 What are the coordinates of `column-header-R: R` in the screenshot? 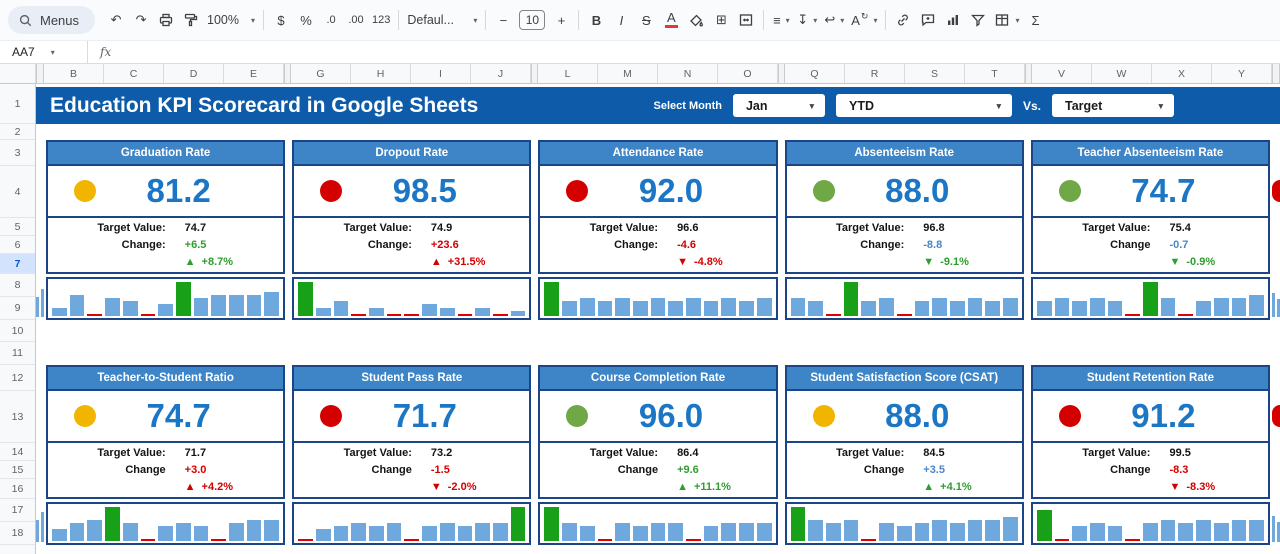 It's located at (875, 73).